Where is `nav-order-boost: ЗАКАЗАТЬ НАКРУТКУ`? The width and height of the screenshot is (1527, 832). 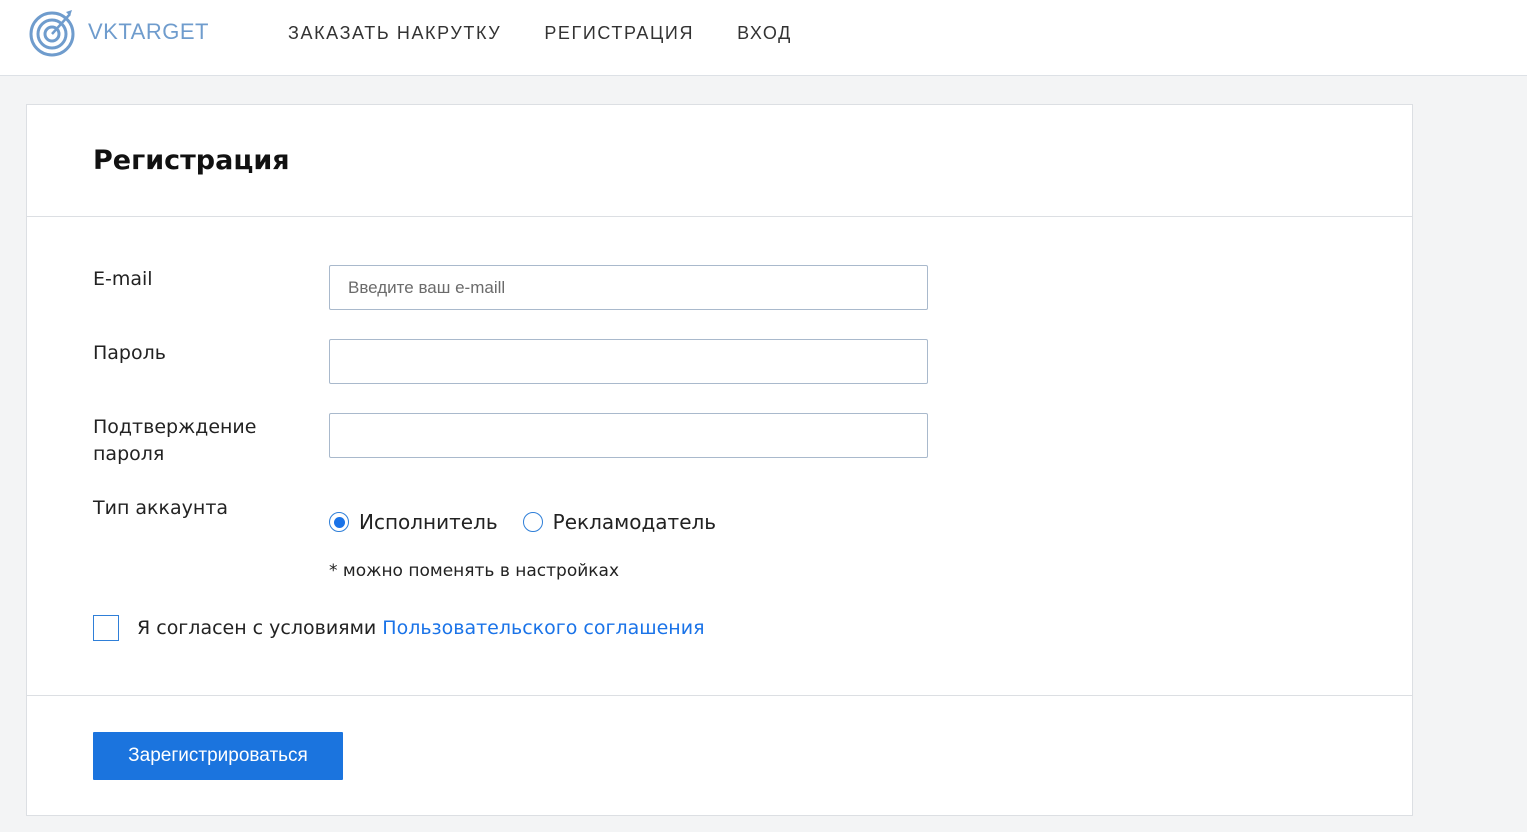 nav-order-boost: ЗАКАЗАТЬ НАКРУТКУ is located at coordinates (394, 33).